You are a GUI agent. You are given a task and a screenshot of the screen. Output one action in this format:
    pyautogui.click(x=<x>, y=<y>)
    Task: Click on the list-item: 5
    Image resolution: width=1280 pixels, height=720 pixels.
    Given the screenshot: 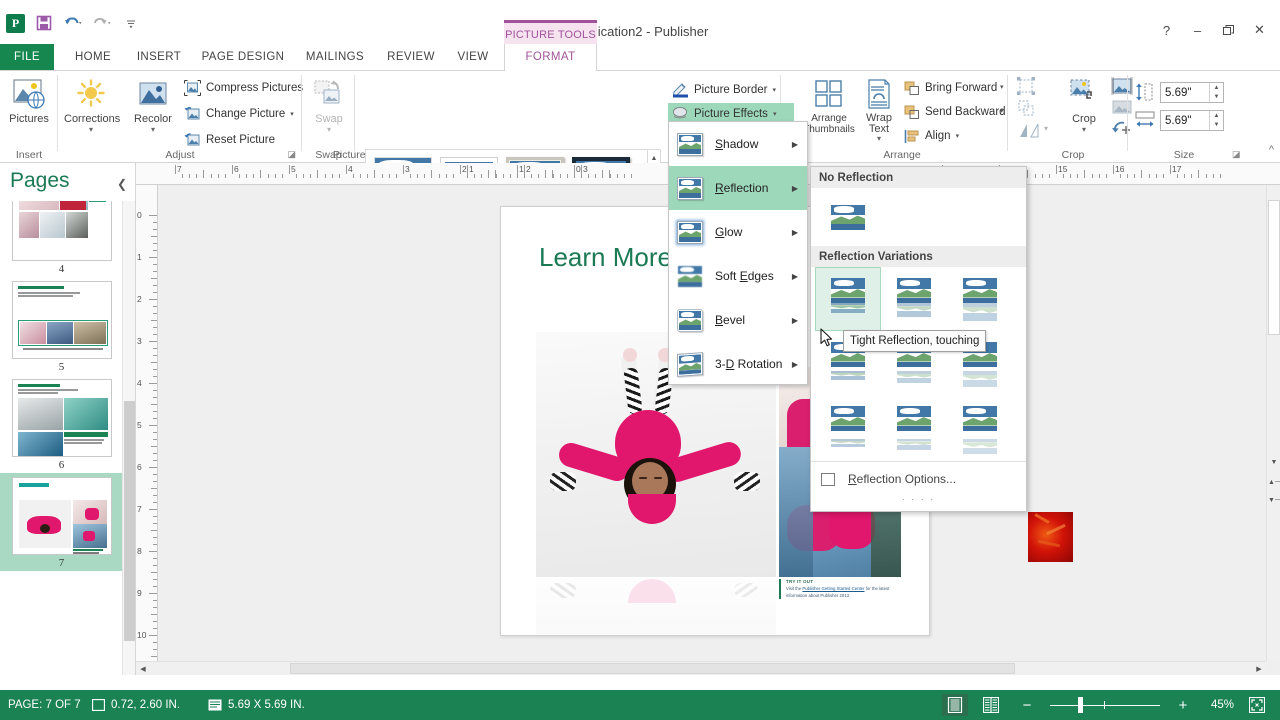 What is the action you would take?
    pyautogui.click(x=61, y=326)
    